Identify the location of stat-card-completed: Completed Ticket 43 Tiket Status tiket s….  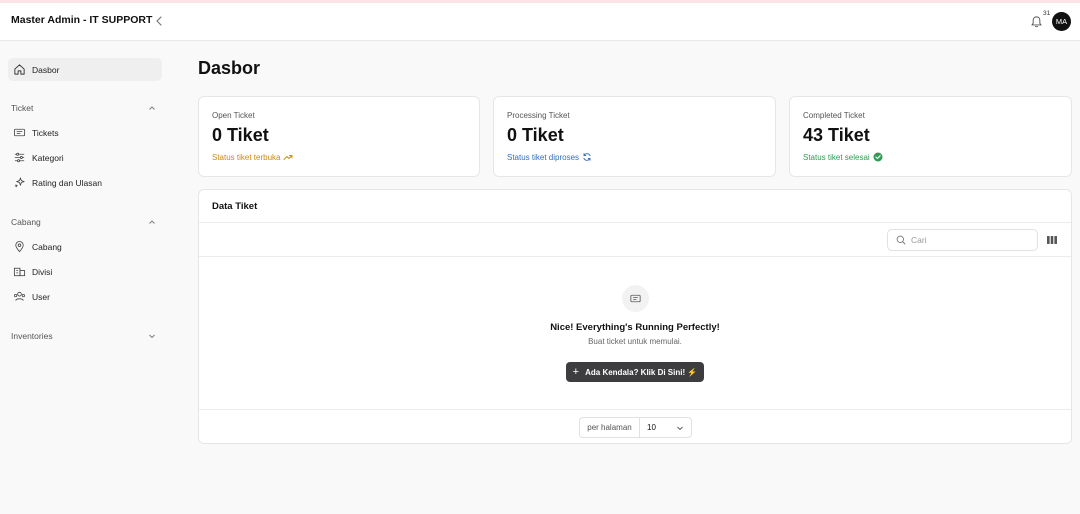
(930, 136).